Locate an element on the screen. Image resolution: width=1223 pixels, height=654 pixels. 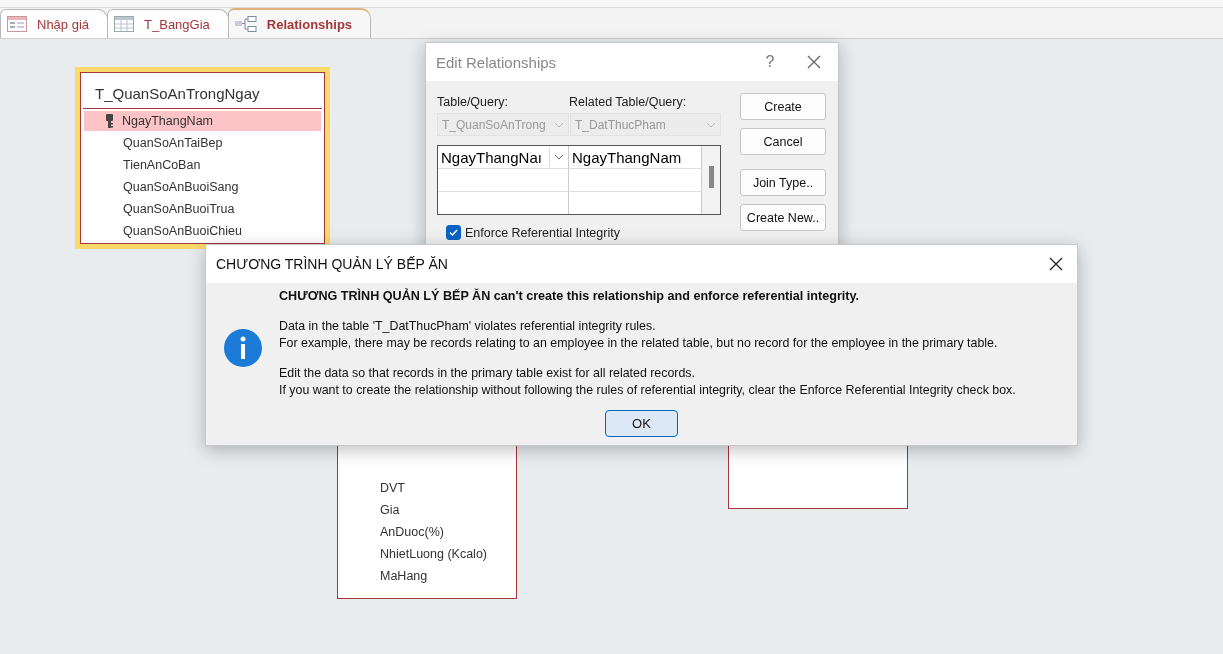
alert-message: For example, there may be records relating to an employee in the related table, but no record for the employee in the primary table. is located at coordinates (639, 343).